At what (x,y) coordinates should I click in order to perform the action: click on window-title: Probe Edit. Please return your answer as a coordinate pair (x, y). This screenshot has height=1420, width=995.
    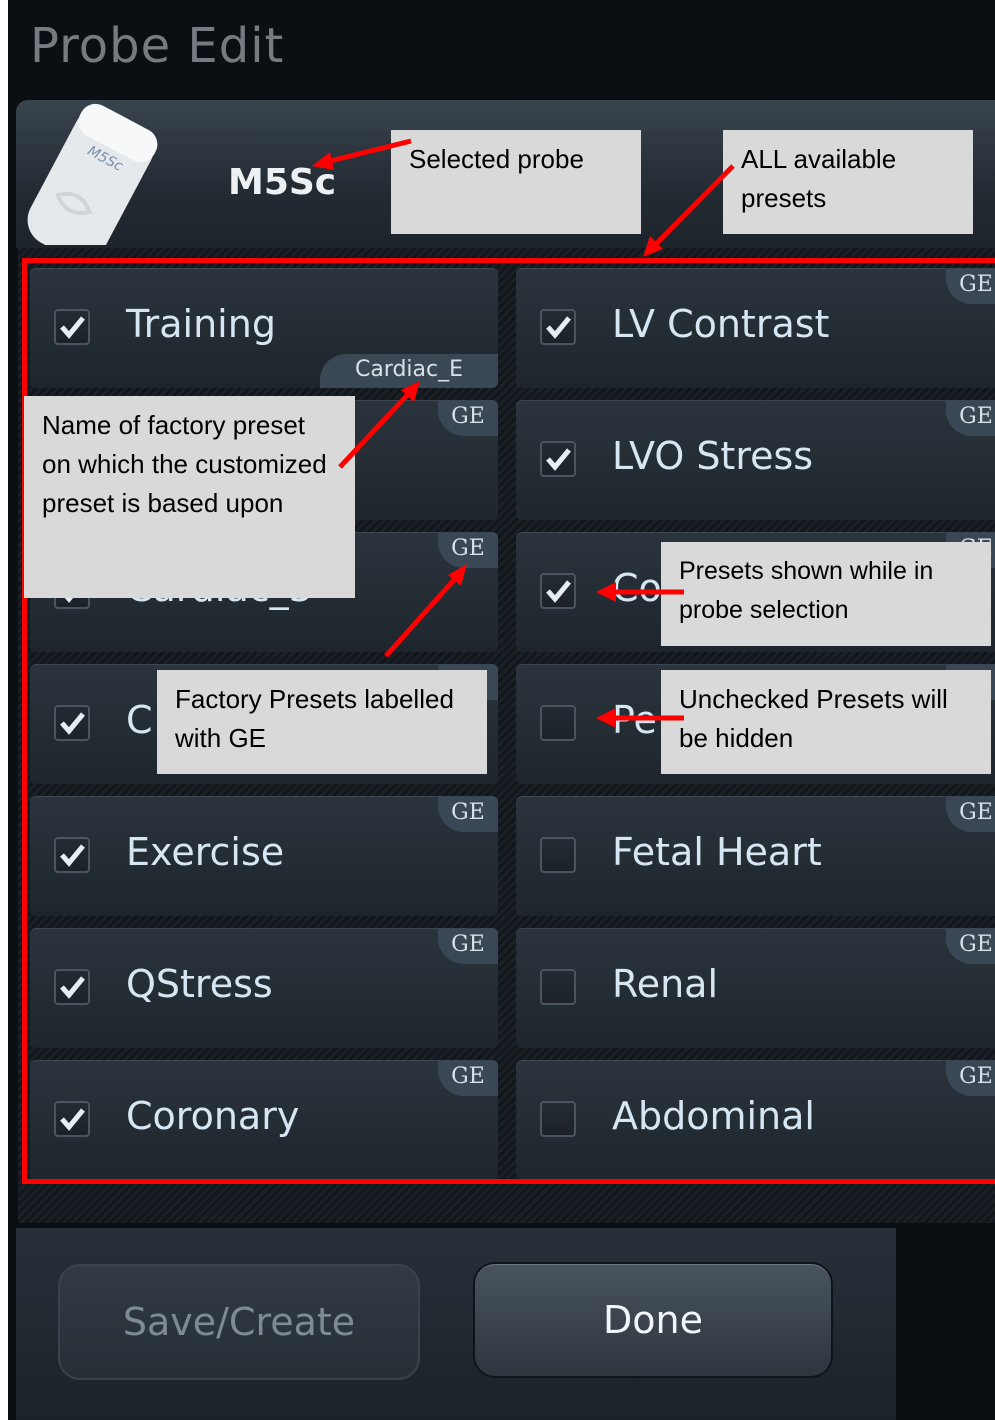
    Looking at the image, I should click on (157, 46).